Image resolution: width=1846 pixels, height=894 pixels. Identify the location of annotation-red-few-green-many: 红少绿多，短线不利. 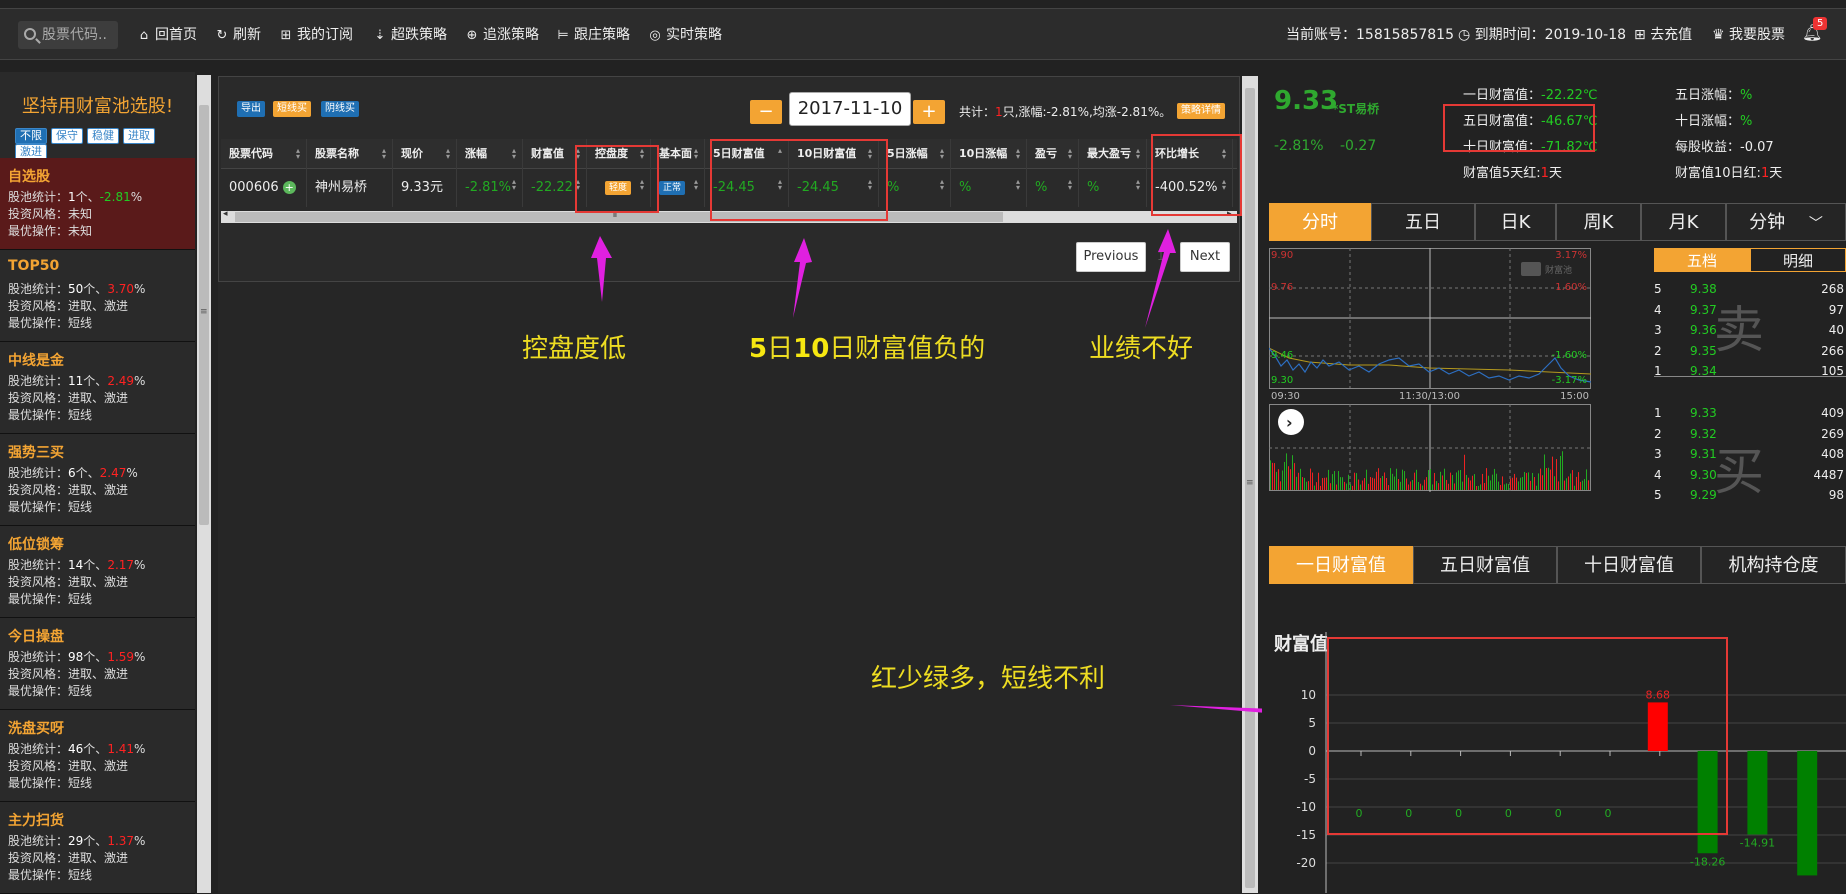
(988, 679).